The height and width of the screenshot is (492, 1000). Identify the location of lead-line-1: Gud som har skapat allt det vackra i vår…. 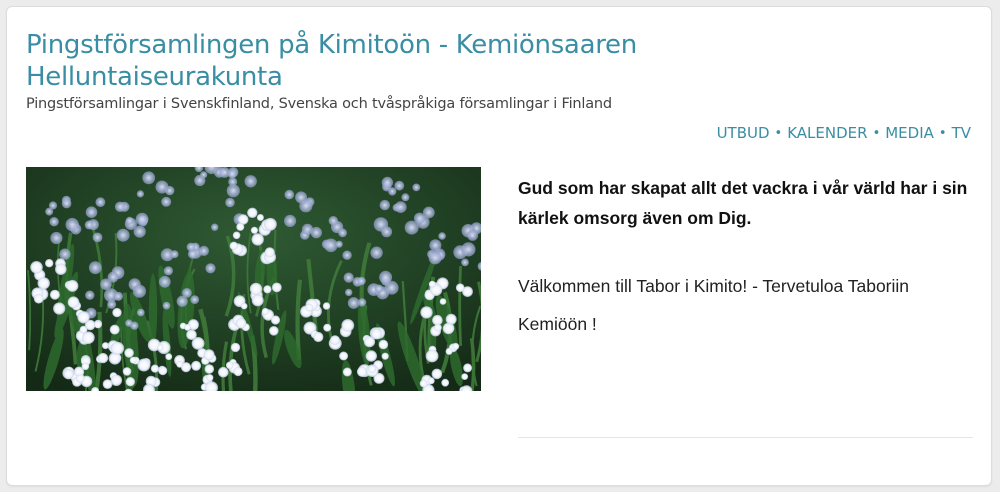
(743, 188).